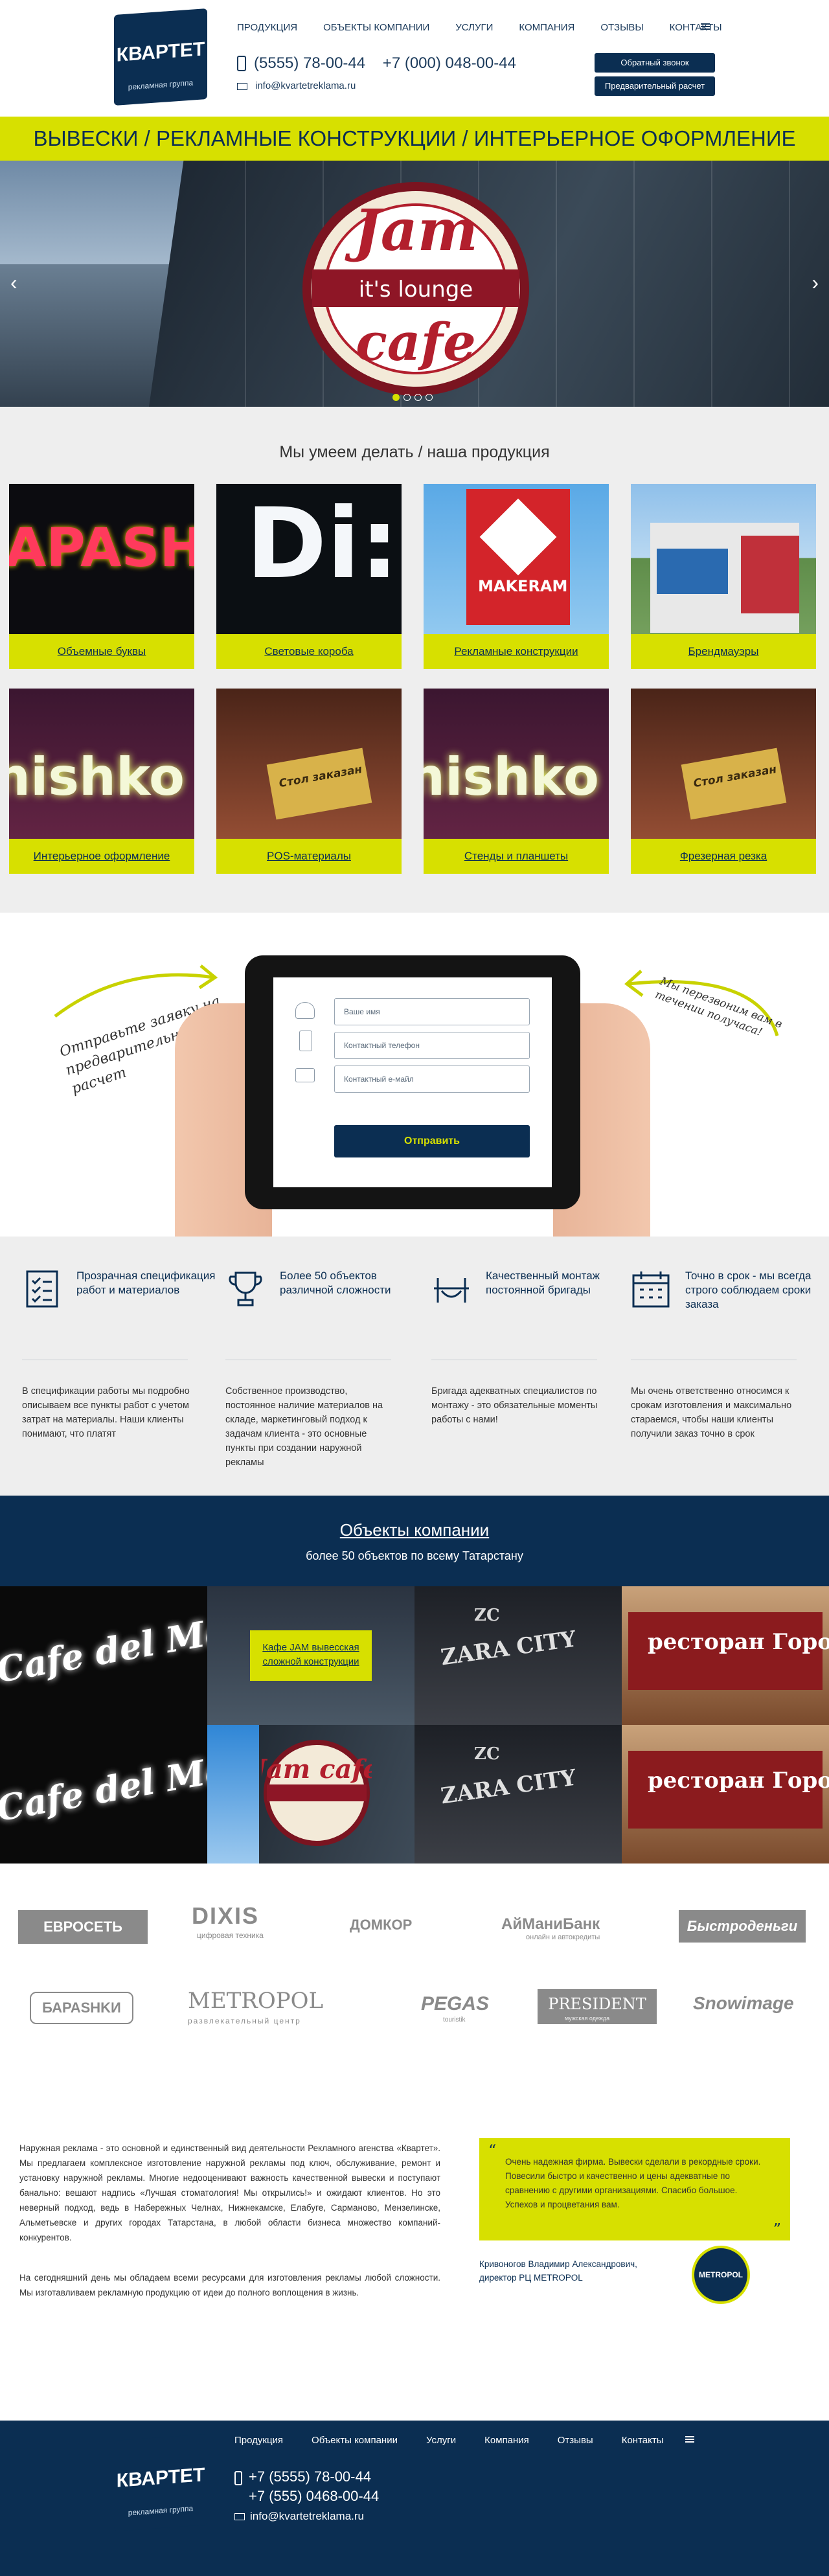 This screenshot has height=2576, width=829. I want to click on object-tile-jam-cafe: Jam cafe, so click(310, 1794).